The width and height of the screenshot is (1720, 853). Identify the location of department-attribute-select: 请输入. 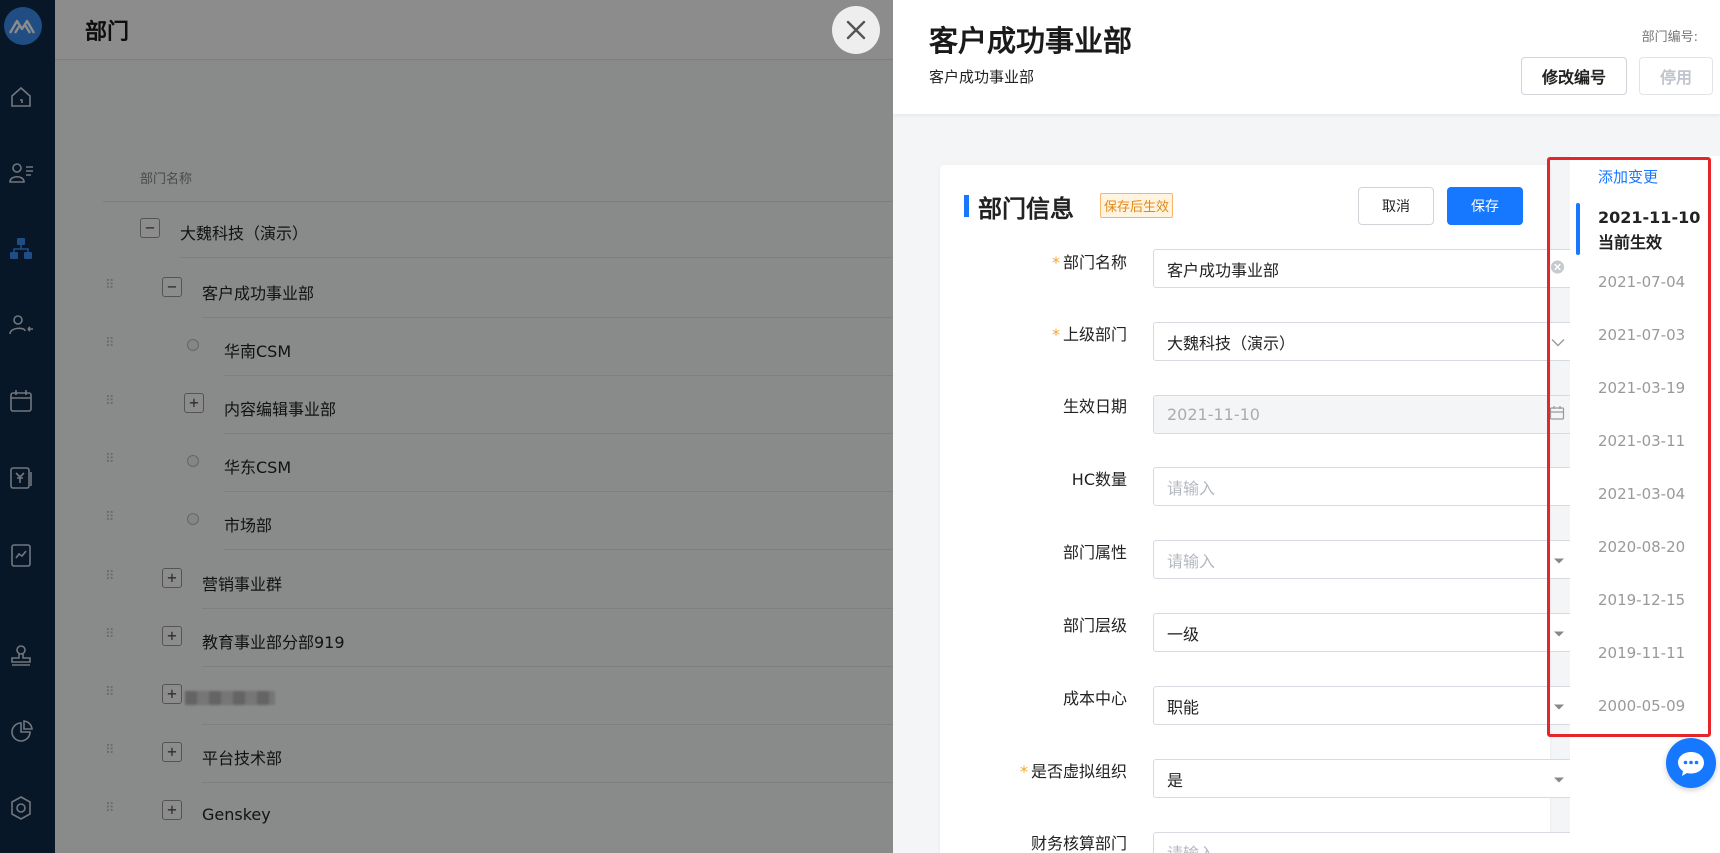
(1365, 559).